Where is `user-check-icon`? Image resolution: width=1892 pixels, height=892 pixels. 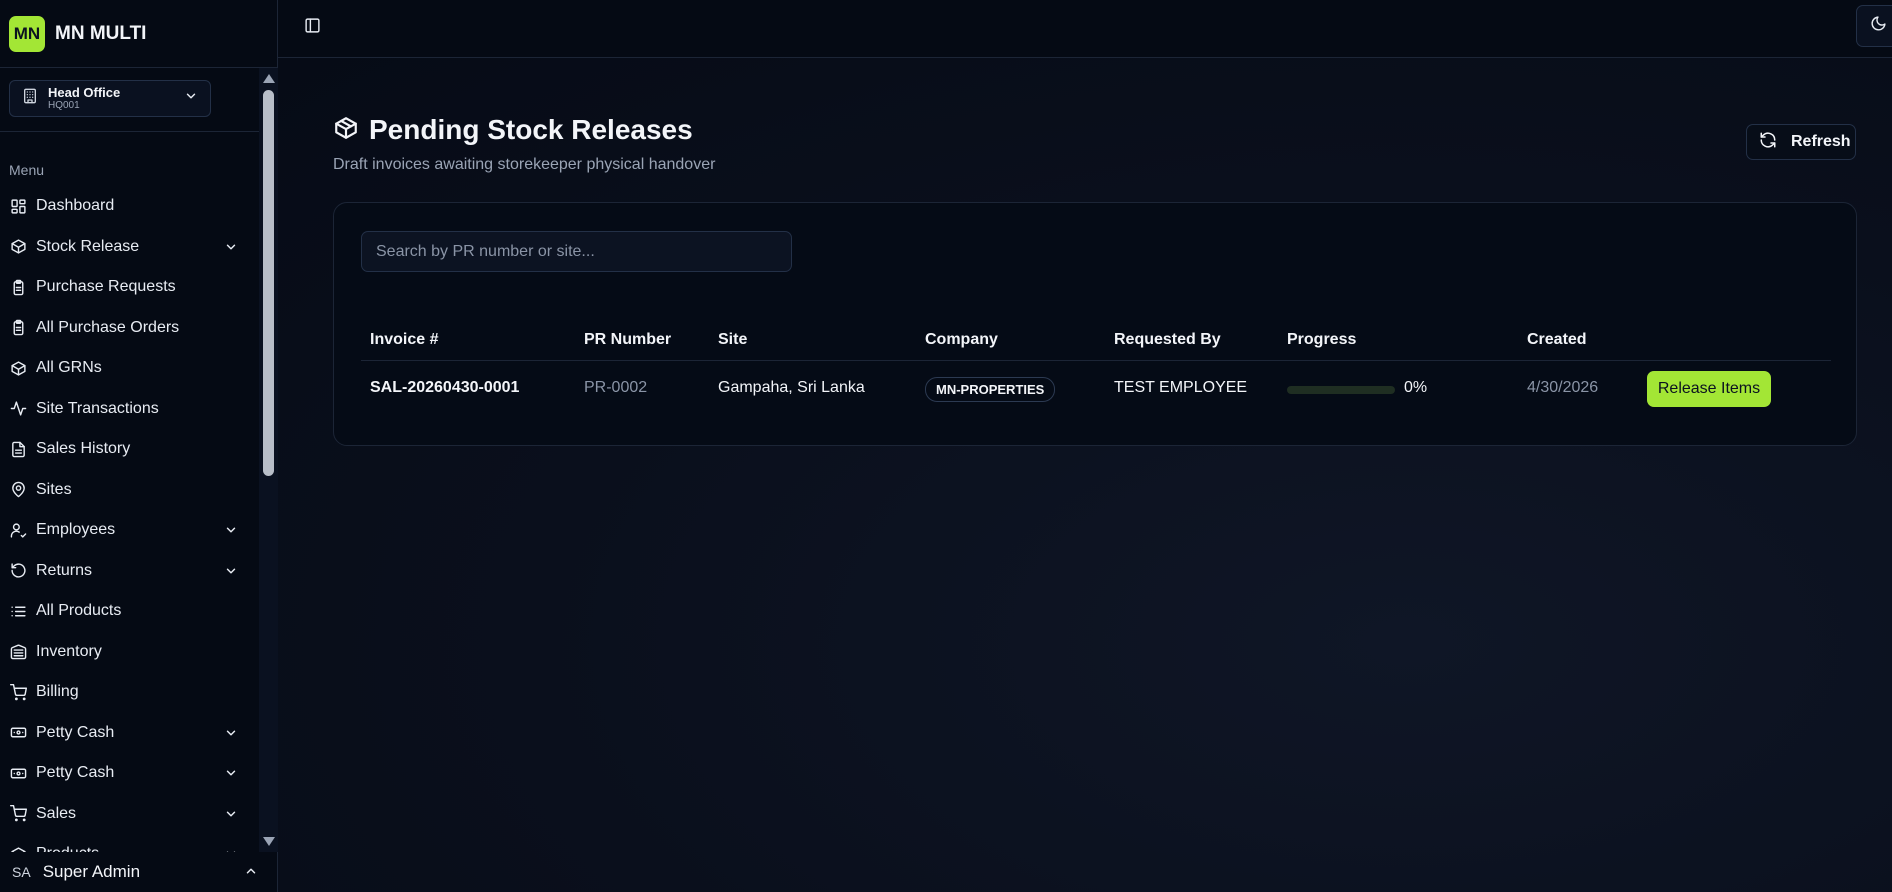
user-check-icon is located at coordinates (18, 530).